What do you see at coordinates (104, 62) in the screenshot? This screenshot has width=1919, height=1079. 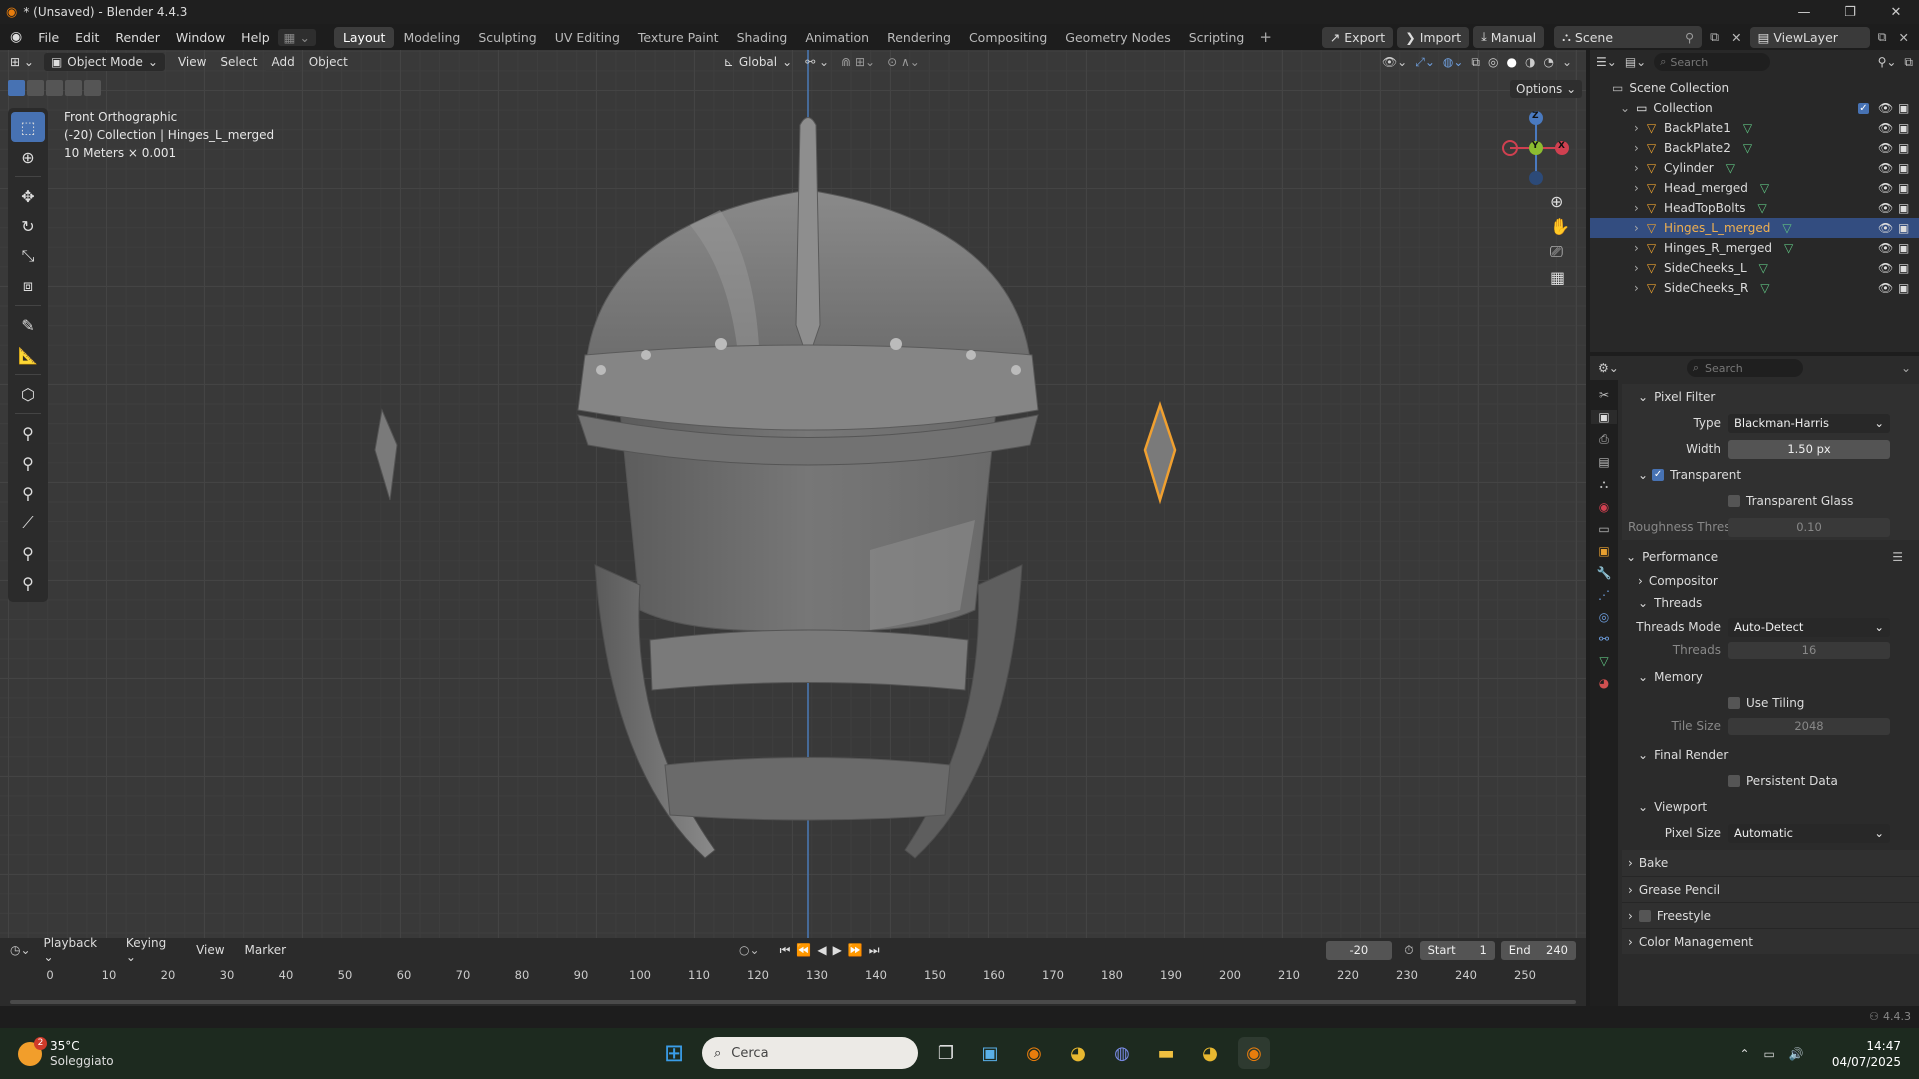 I see `object-mode-dropdown: ▣ Object Mode ⌄` at bounding box center [104, 62].